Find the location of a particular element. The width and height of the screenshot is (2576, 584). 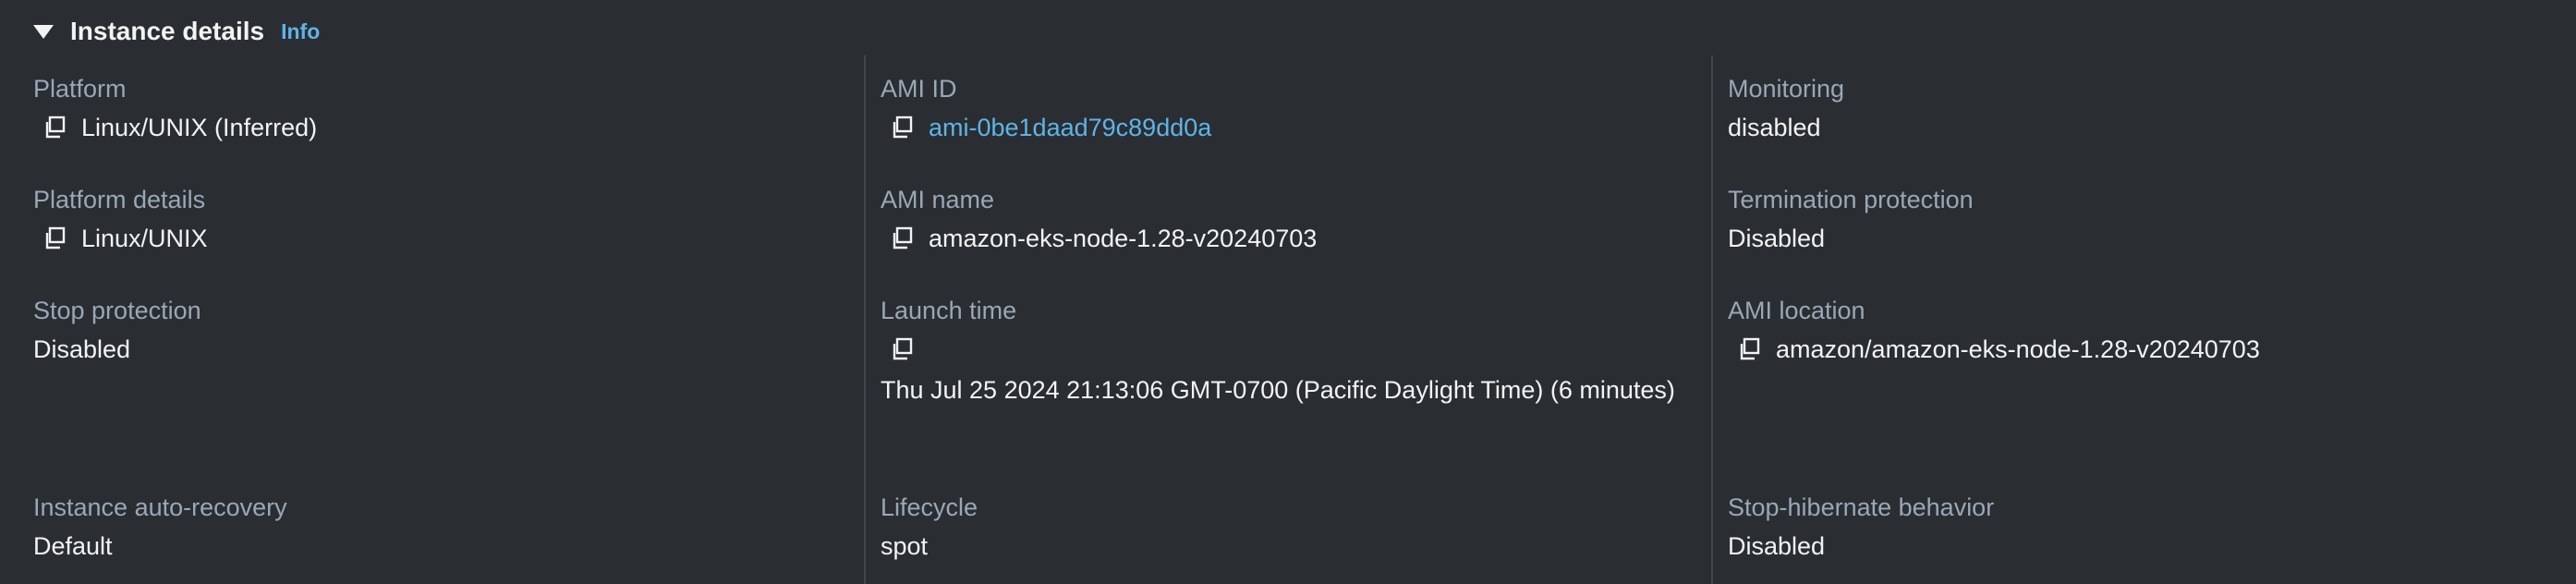

field-platform-details: Platform details Linux/UNIX is located at coordinates (439, 220).